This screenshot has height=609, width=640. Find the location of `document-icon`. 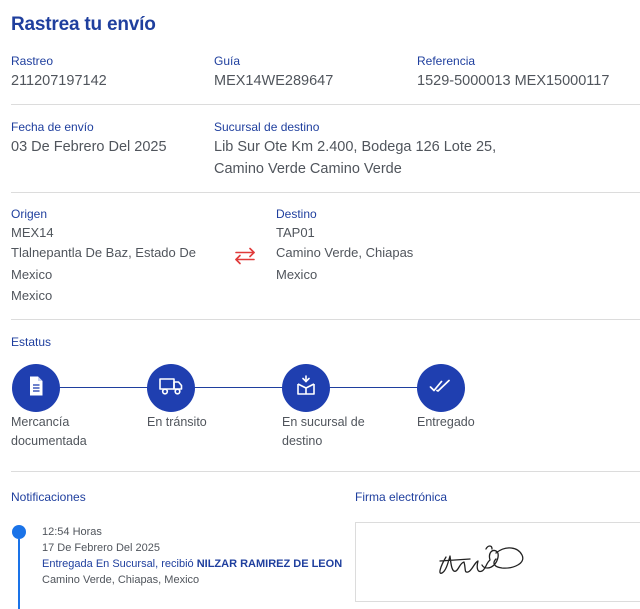

document-icon is located at coordinates (36, 388).